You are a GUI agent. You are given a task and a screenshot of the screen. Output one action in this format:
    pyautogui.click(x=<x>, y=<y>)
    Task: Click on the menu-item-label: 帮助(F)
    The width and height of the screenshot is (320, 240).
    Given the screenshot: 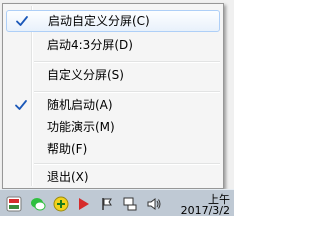 What is the action you would take?
    pyautogui.click(x=67, y=149)
    